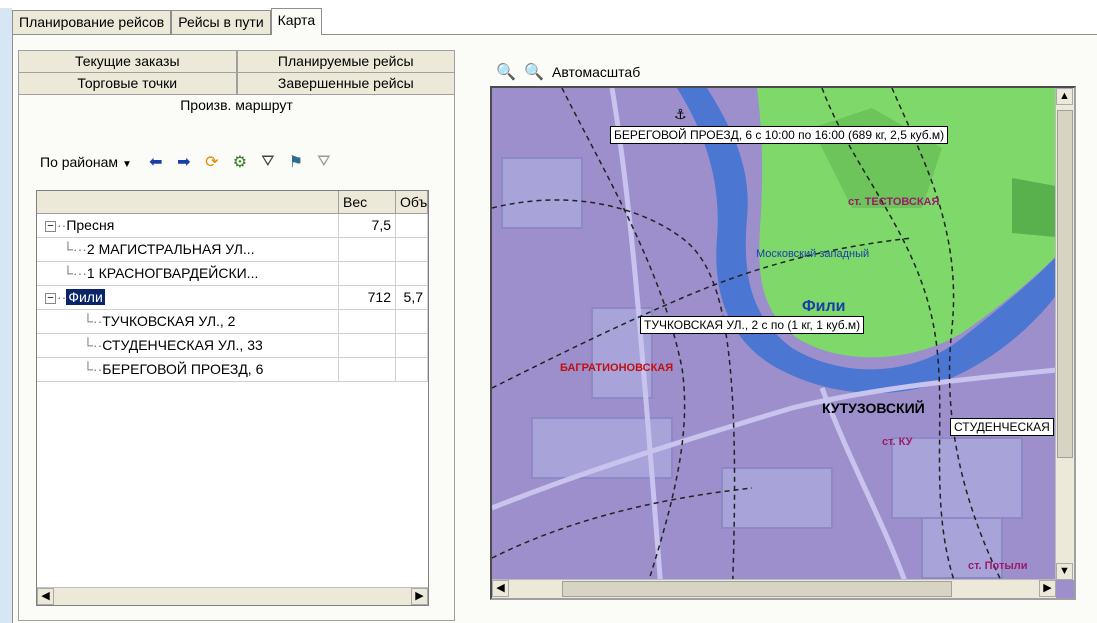 This screenshot has width=1097, height=623. I want to click on map-label-potylikha: ст. Потыли, so click(998, 566).